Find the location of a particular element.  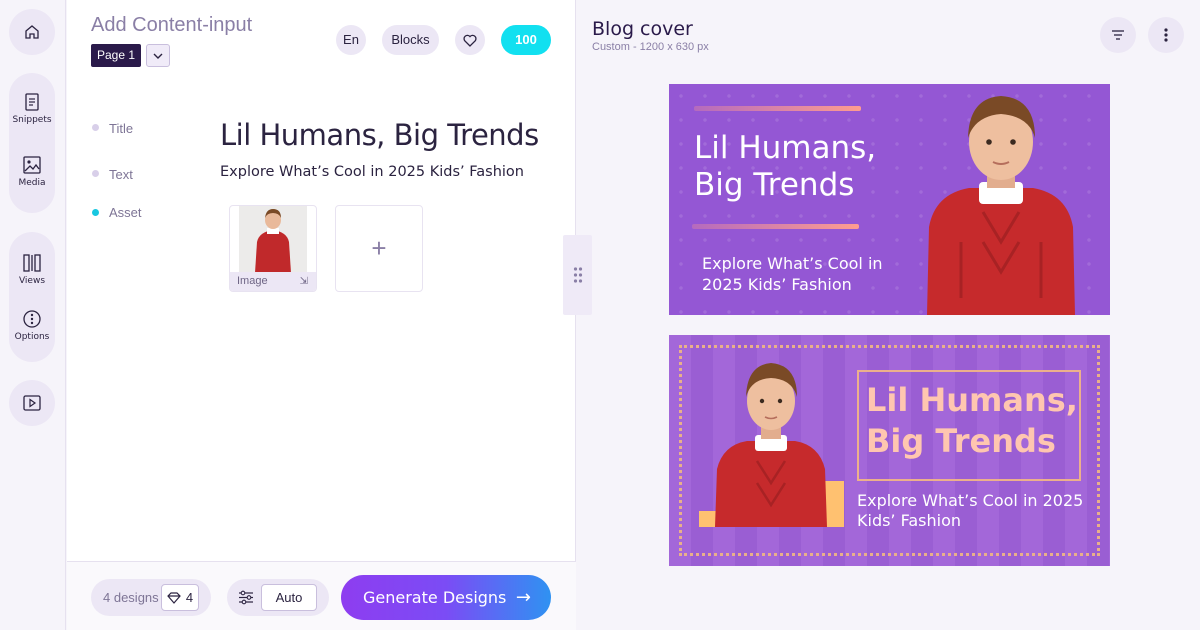

designs-count-control: 4 designs 4 is located at coordinates (151, 597).